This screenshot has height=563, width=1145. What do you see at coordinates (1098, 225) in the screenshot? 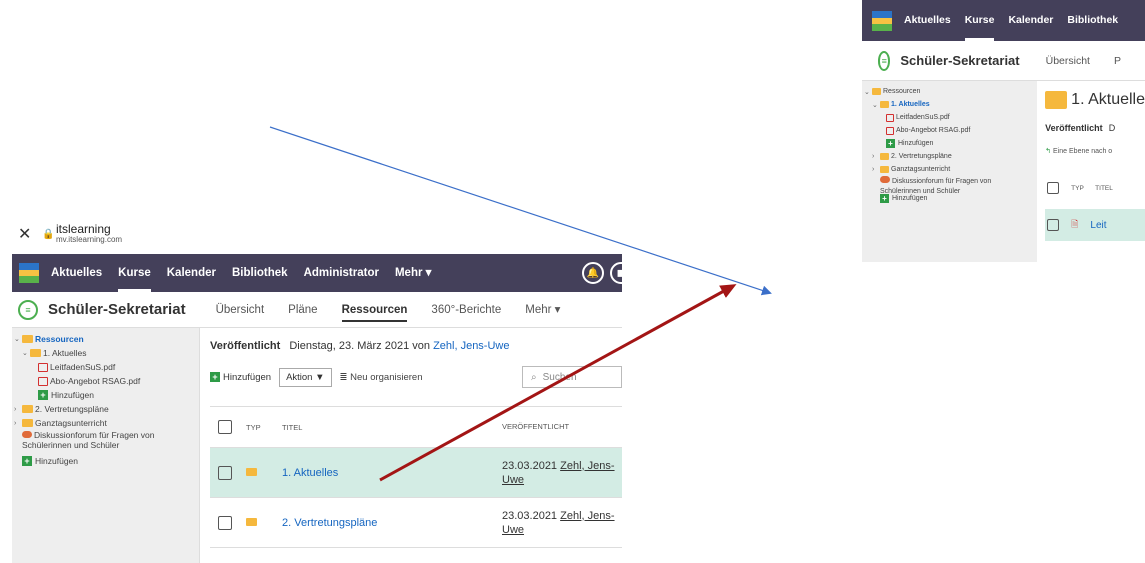
I see `row-title-link: Leit` at bounding box center [1098, 225].